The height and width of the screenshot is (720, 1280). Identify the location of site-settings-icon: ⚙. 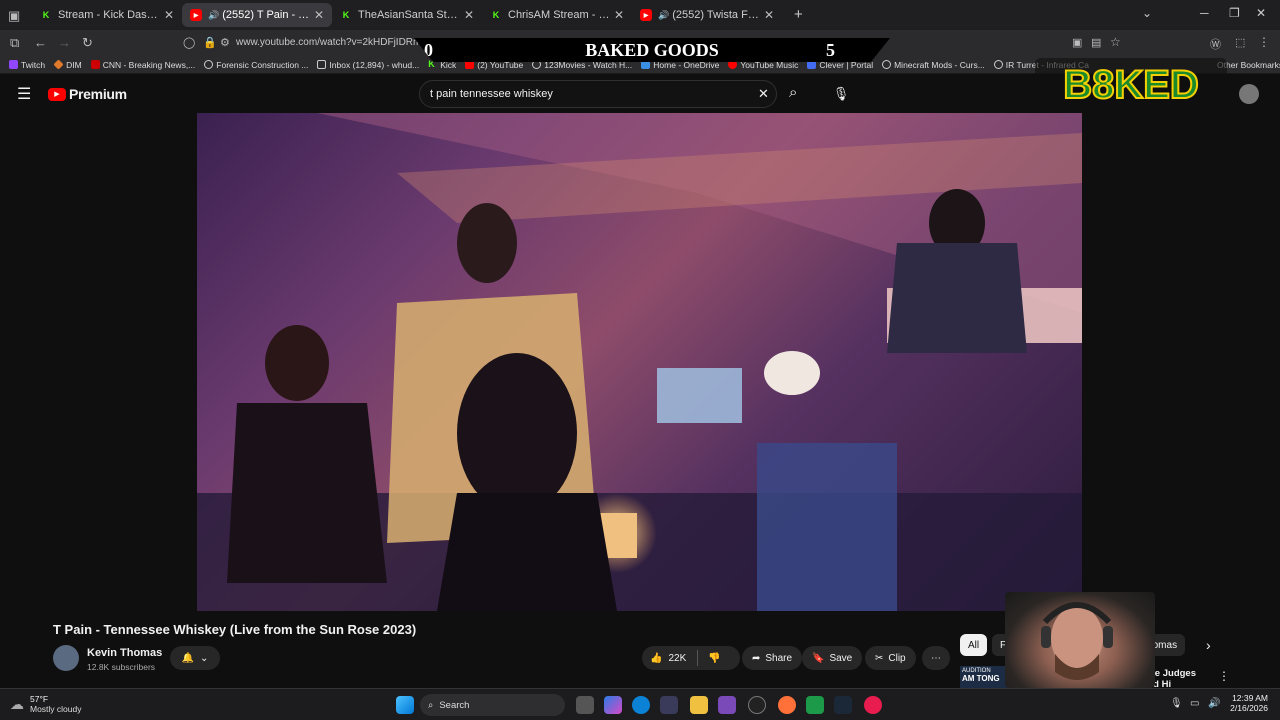
(225, 42).